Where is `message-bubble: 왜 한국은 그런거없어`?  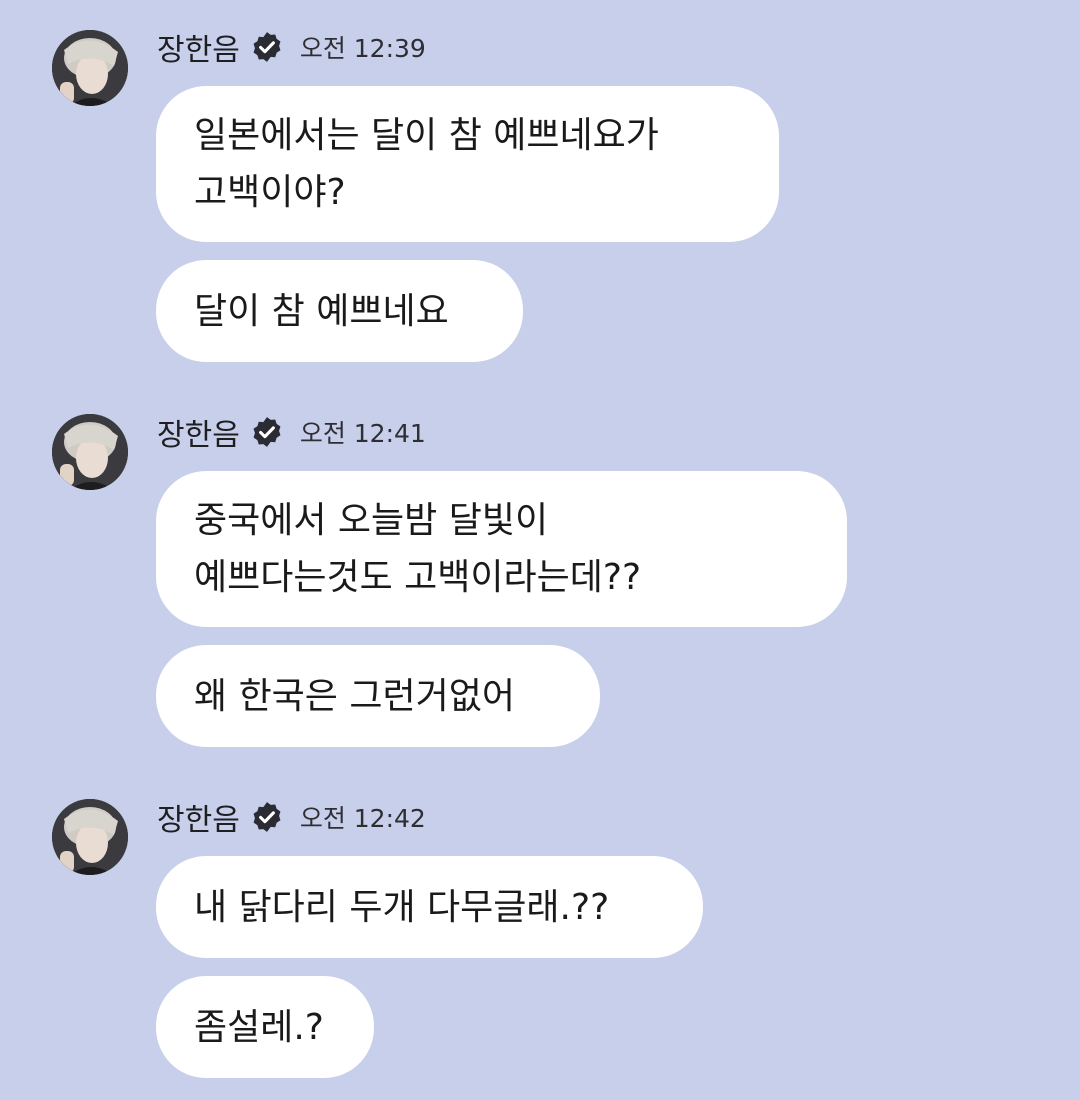 message-bubble: 왜 한국은 그런거없어 is located at coordinates (378, 696).